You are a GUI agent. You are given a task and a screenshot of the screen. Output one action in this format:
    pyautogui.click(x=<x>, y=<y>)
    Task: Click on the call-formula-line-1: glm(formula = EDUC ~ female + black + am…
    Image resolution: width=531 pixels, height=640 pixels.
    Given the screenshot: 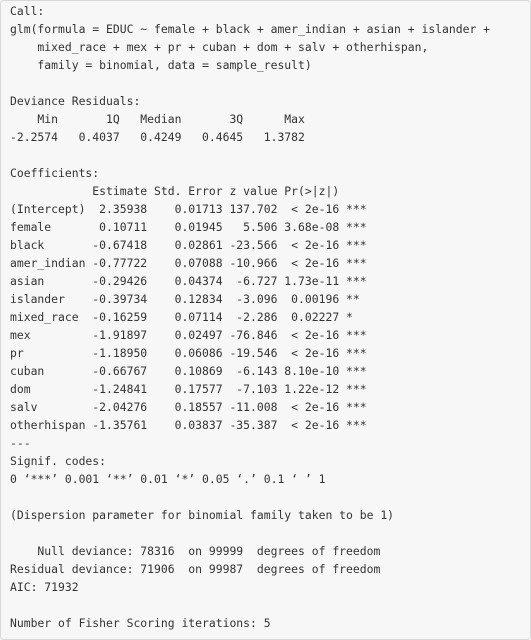 What is the action you would take?
    pyautogui.click(x=250, y=29)
    